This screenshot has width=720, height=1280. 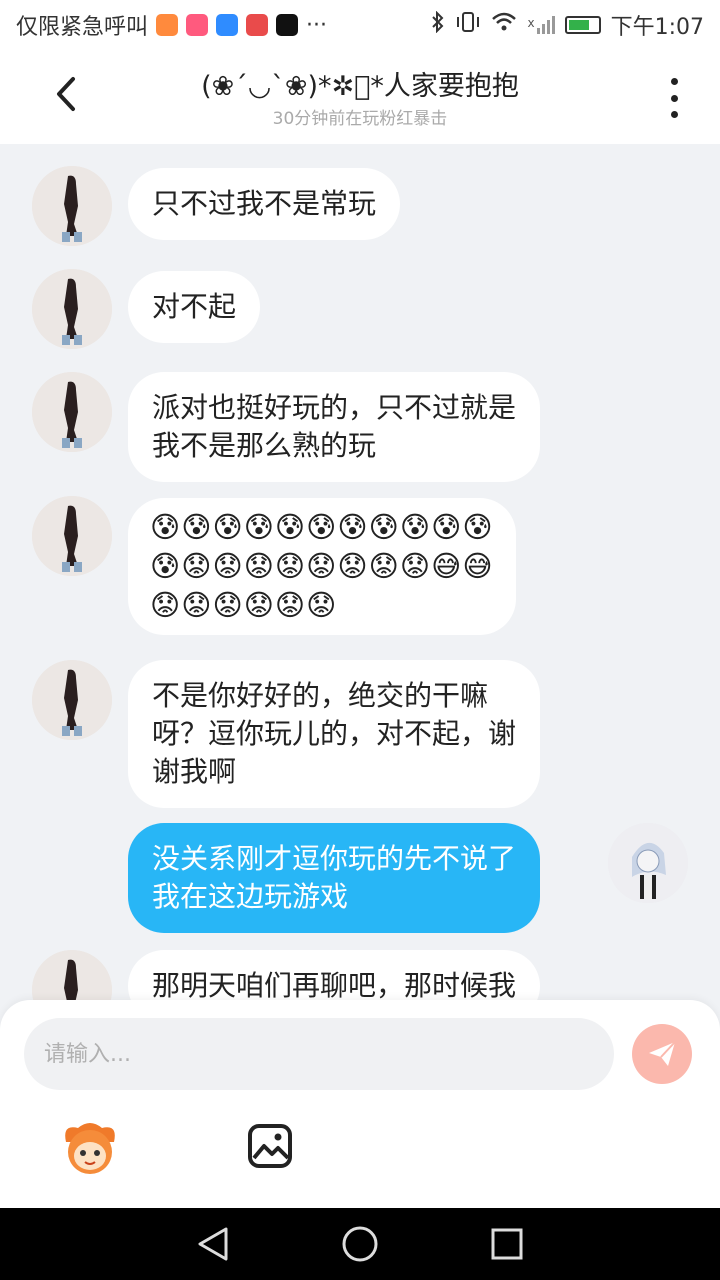 I want to click on image-icon, so click(x=270, y=1146).